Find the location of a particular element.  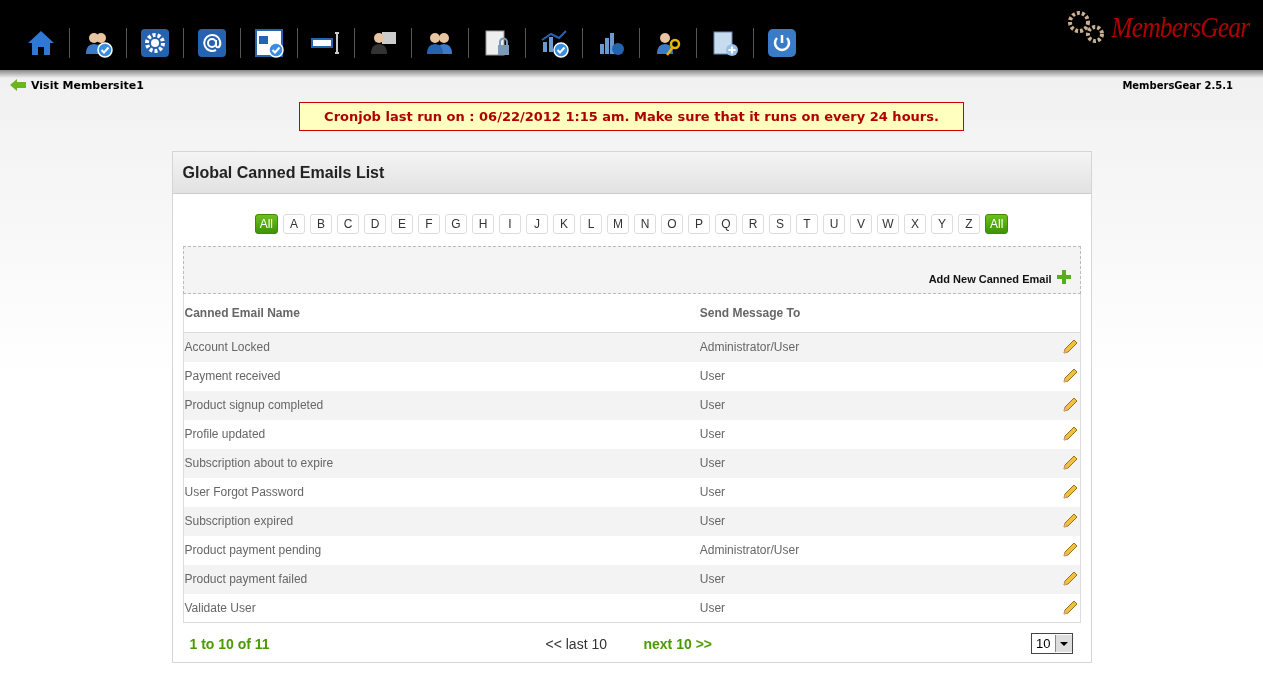

table-cell: Subscription about to expire is located at coordinates (441, 463).